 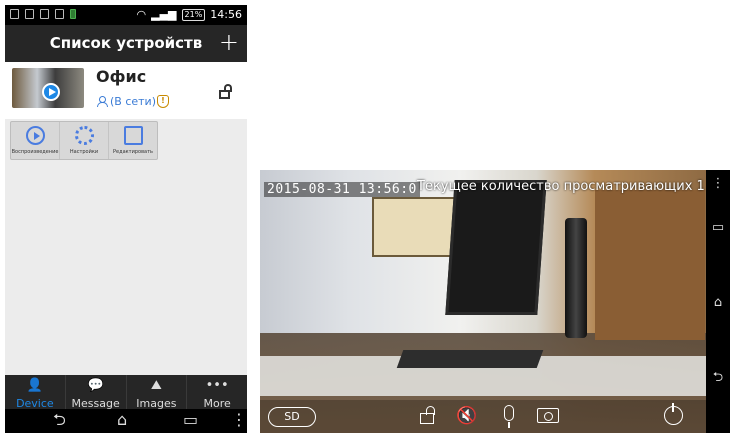 I want to click on device-status: (В сети), so click(x=126, y=101).